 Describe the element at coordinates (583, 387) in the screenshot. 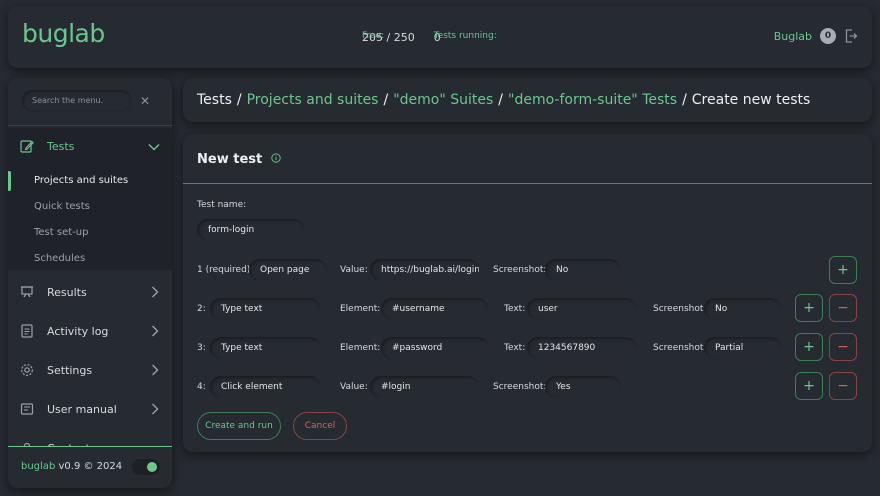

I see `step-screenshot-select: Yes` at that location.